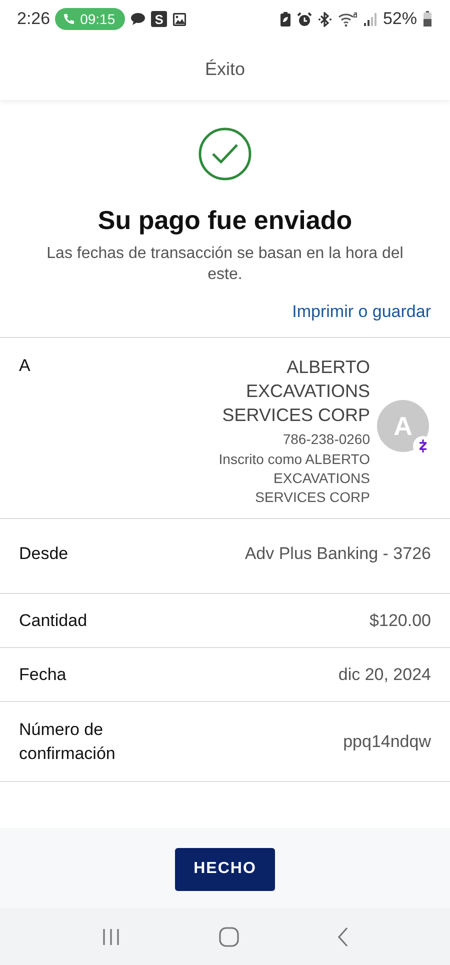  What do you see at coordinates (225, 220) in the screenshot?
I see `success-heading: Su pago fue enviado` at bounding box center [225, 220].